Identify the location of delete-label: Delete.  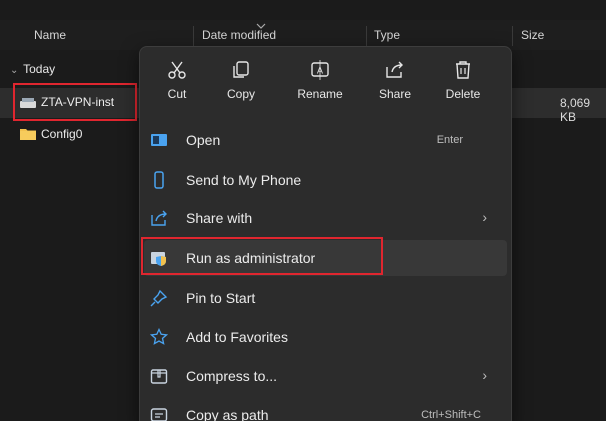
(463, 94).